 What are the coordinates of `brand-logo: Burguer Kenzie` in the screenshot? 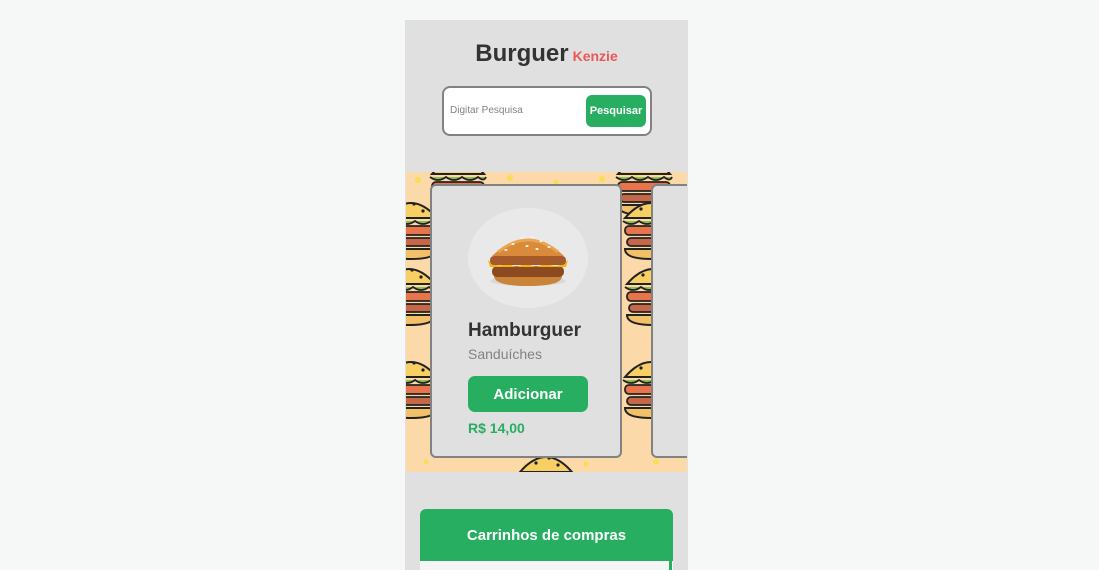 It's located at (546, 54).